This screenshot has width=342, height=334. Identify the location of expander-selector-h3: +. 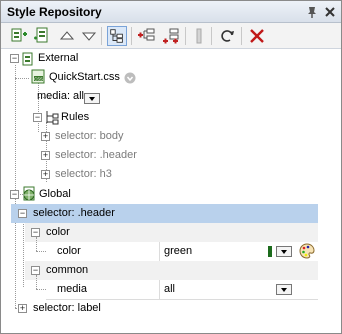
(45, 174).